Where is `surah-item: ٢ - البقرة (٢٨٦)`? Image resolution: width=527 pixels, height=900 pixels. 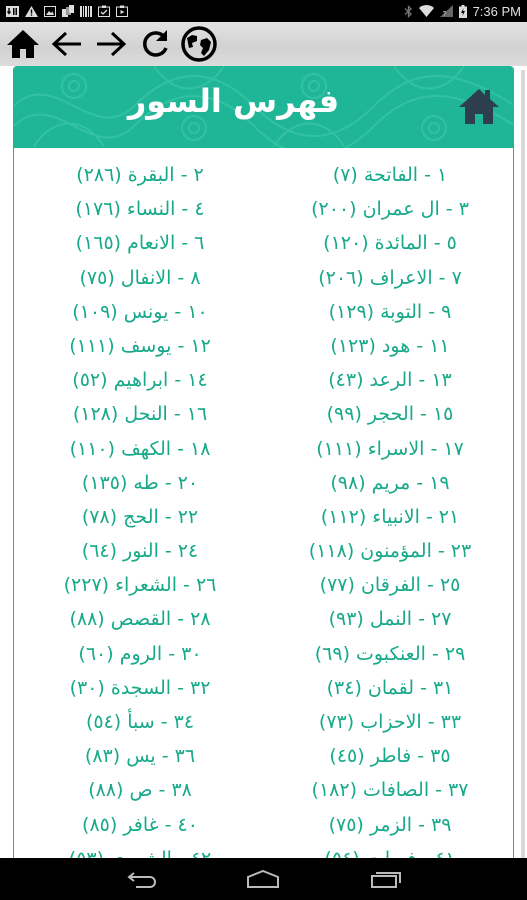 surah-item: ٢ - البقرة (٢٨٦) is located at coordinates (140, 175).